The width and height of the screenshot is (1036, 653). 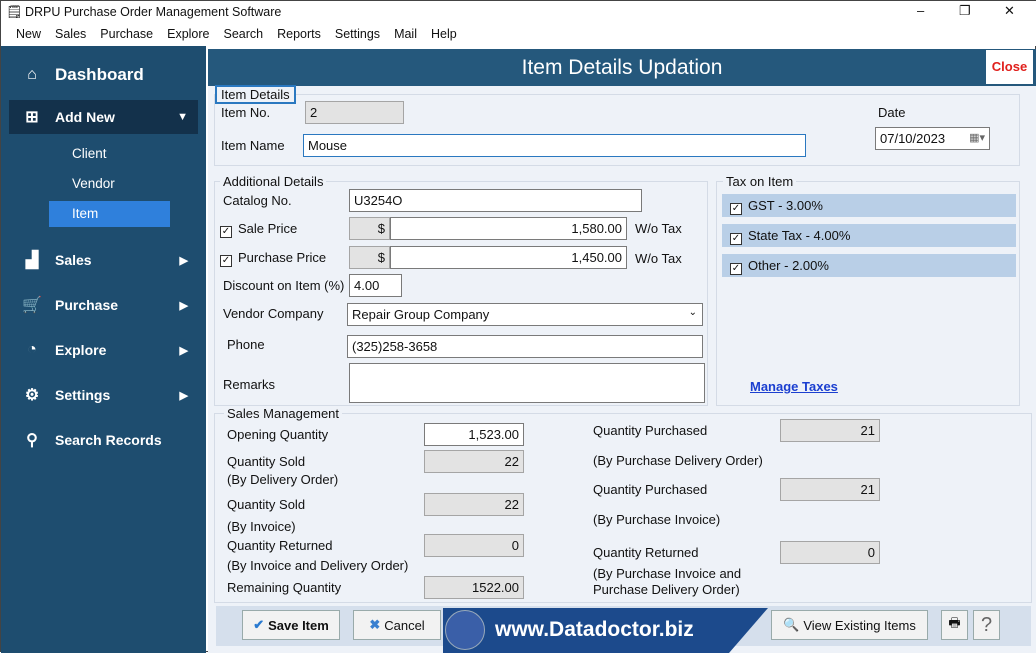 What do you see at coordinates (109, 154) in the screenshot?
I see `sidebar-sub-client: Client` at bounding box center [109, 154].